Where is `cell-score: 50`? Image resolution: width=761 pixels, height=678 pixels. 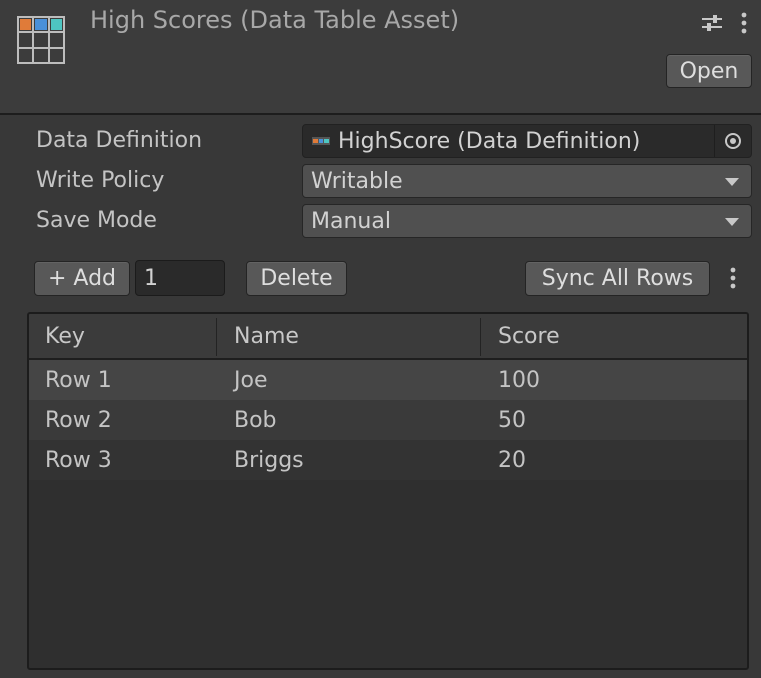
cell-score: 50 is located at coordinates (512, 420).